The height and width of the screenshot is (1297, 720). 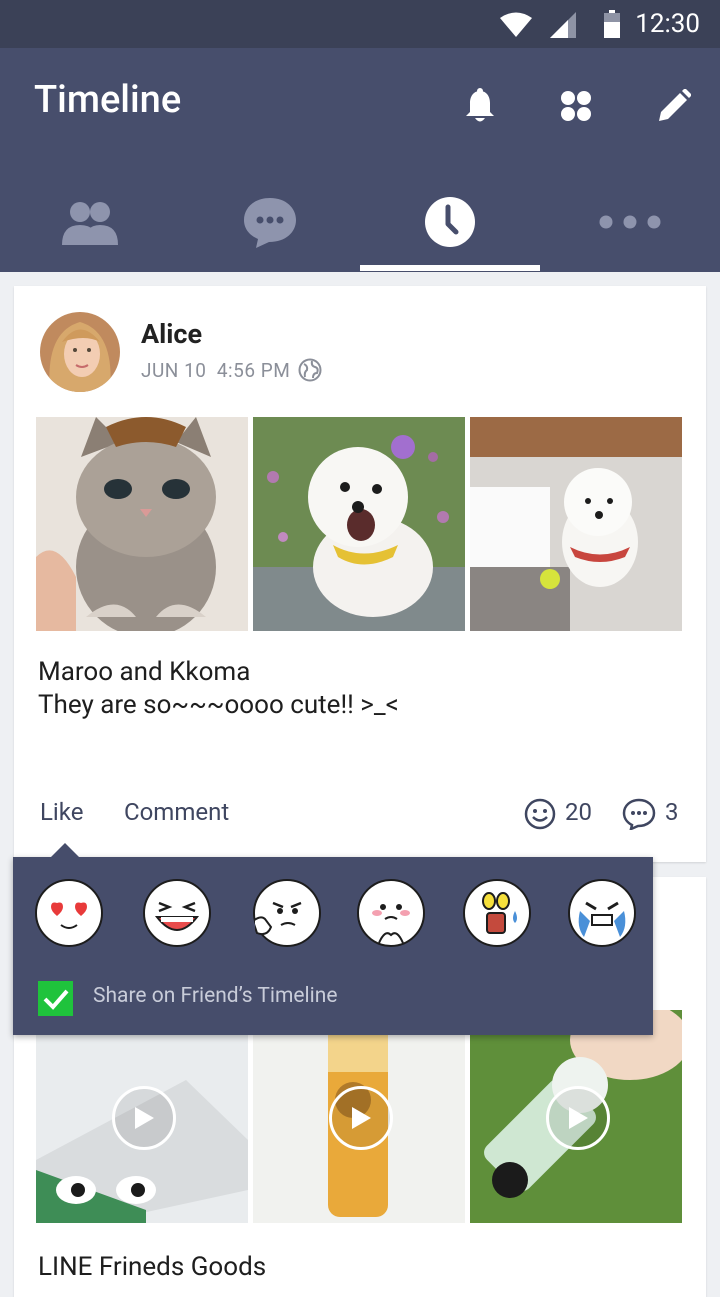 I want to click on shocked-sticker, so click(x=497, y=913).